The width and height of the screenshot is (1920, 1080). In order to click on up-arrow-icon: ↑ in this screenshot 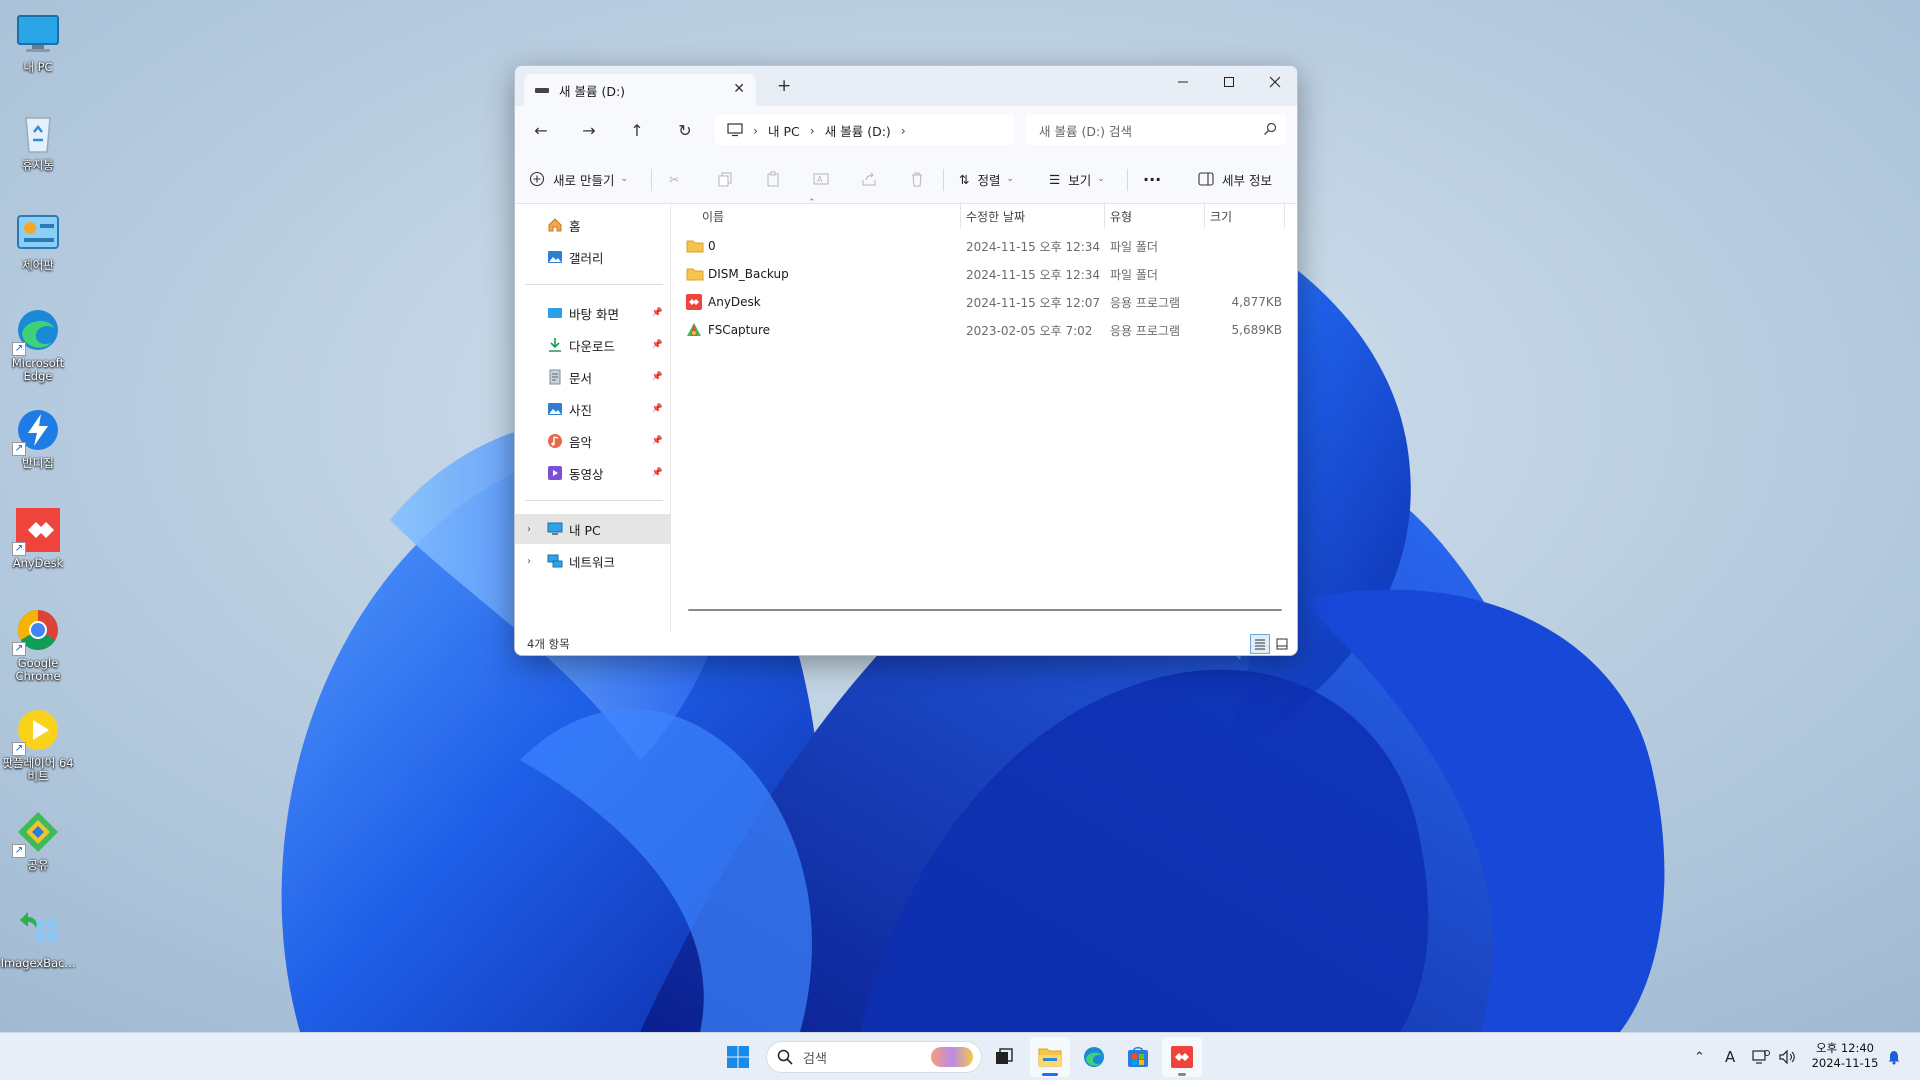, I will do `click(637, 130)`.